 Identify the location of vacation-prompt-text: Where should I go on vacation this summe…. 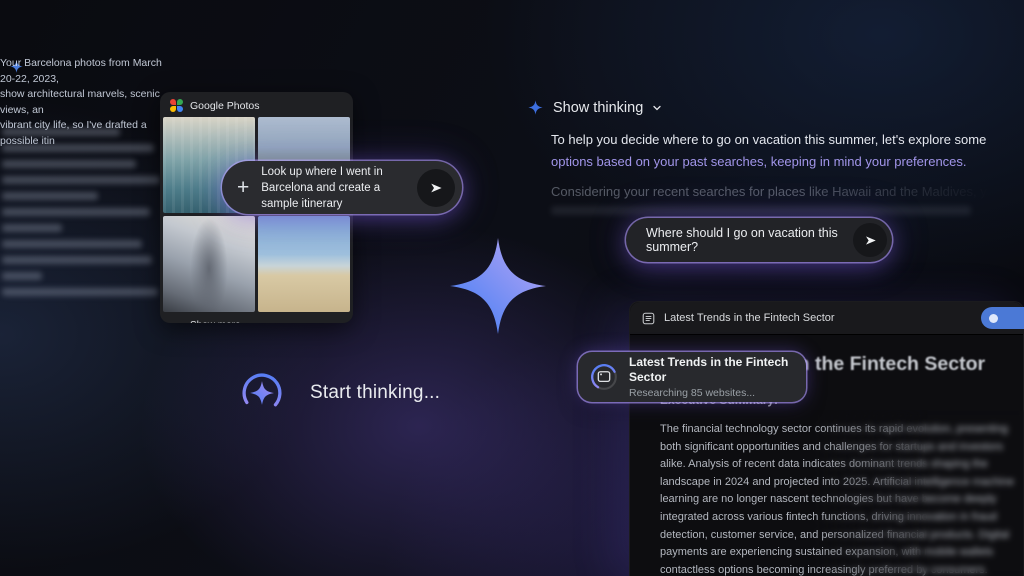
(742, 240).